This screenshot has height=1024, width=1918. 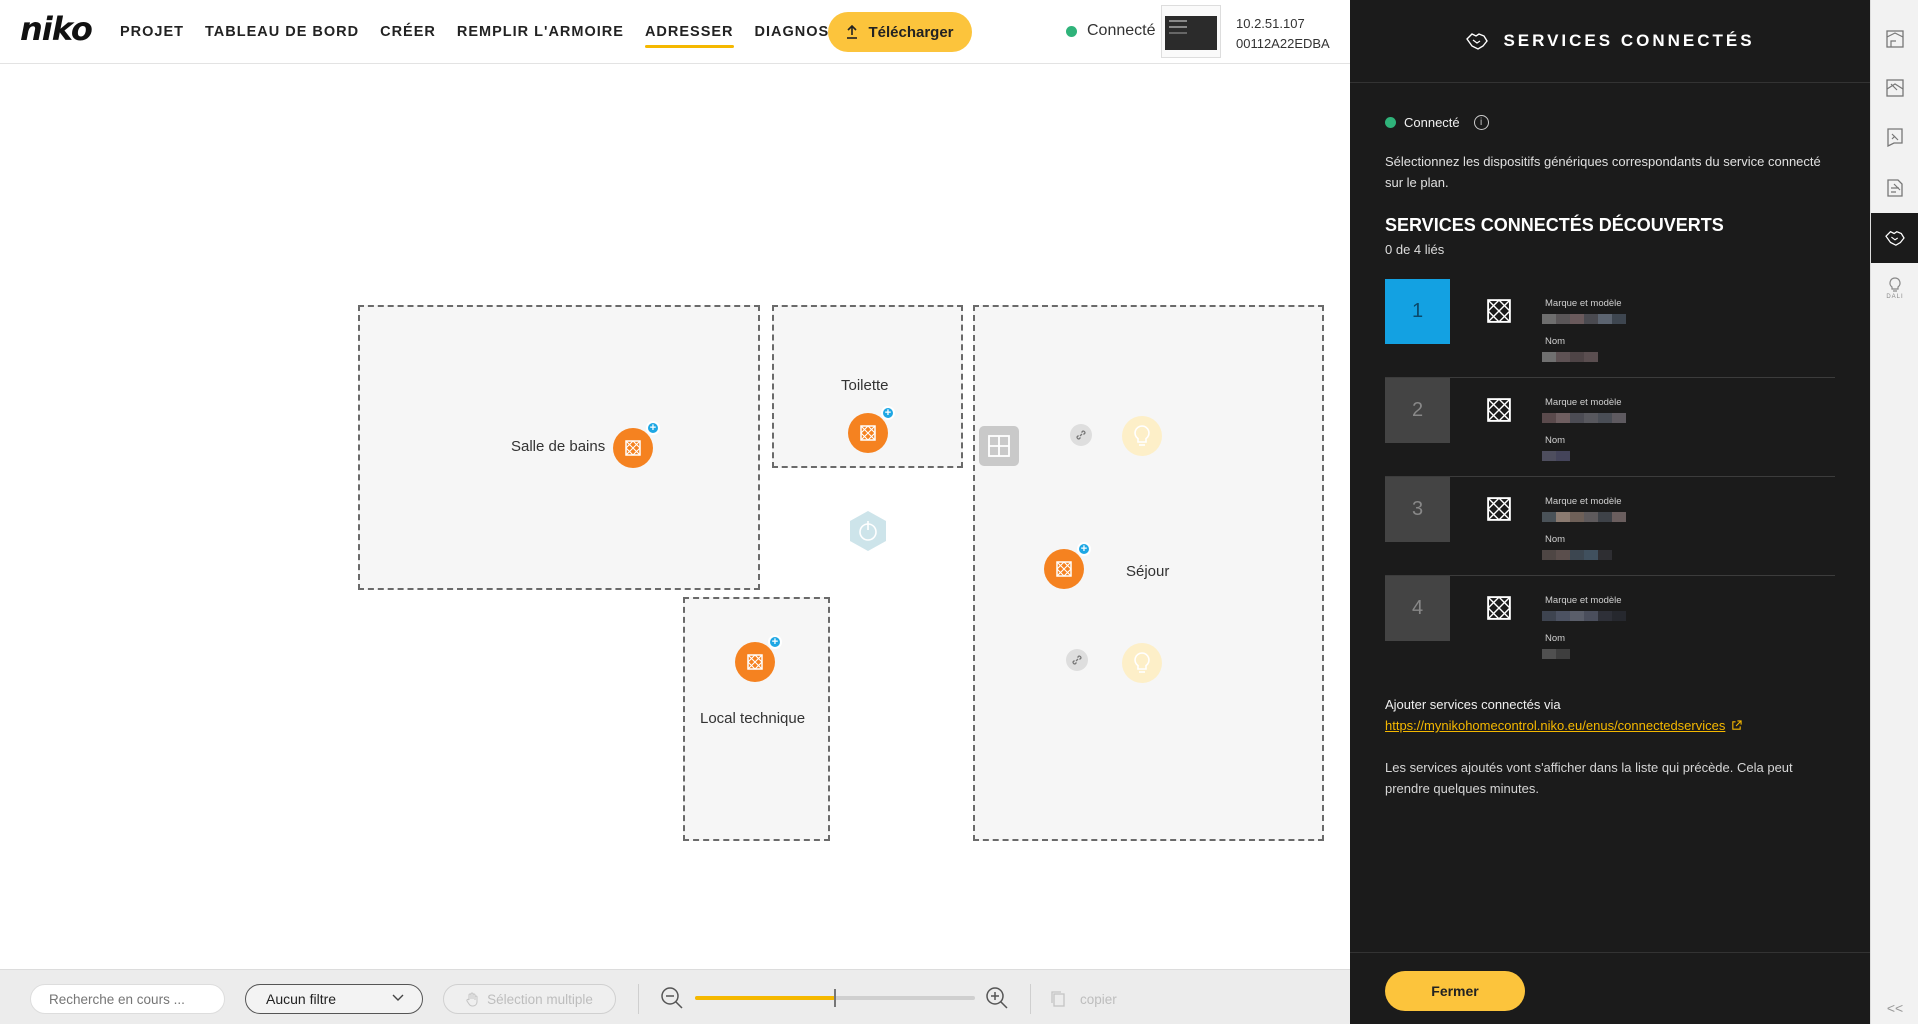 I want to click on rail-floorplan-layers, so click(x=1894, y=88).